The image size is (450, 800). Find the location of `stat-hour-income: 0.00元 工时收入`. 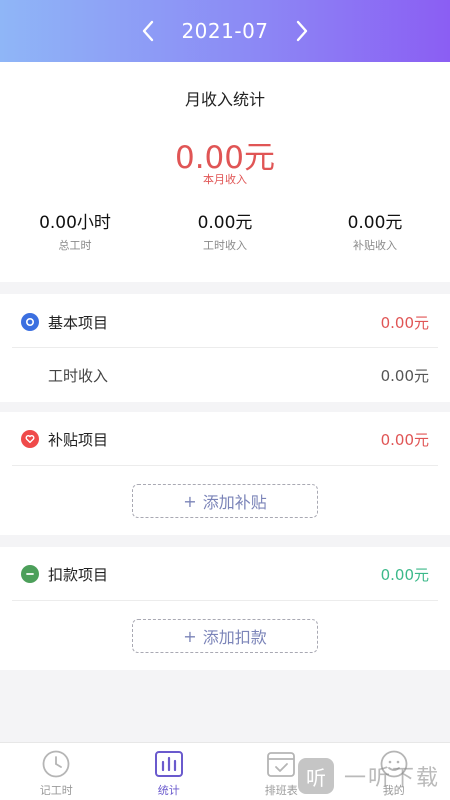

stat-hour-income: 0.00元 工时收入 is located at coordinates (225, 230).